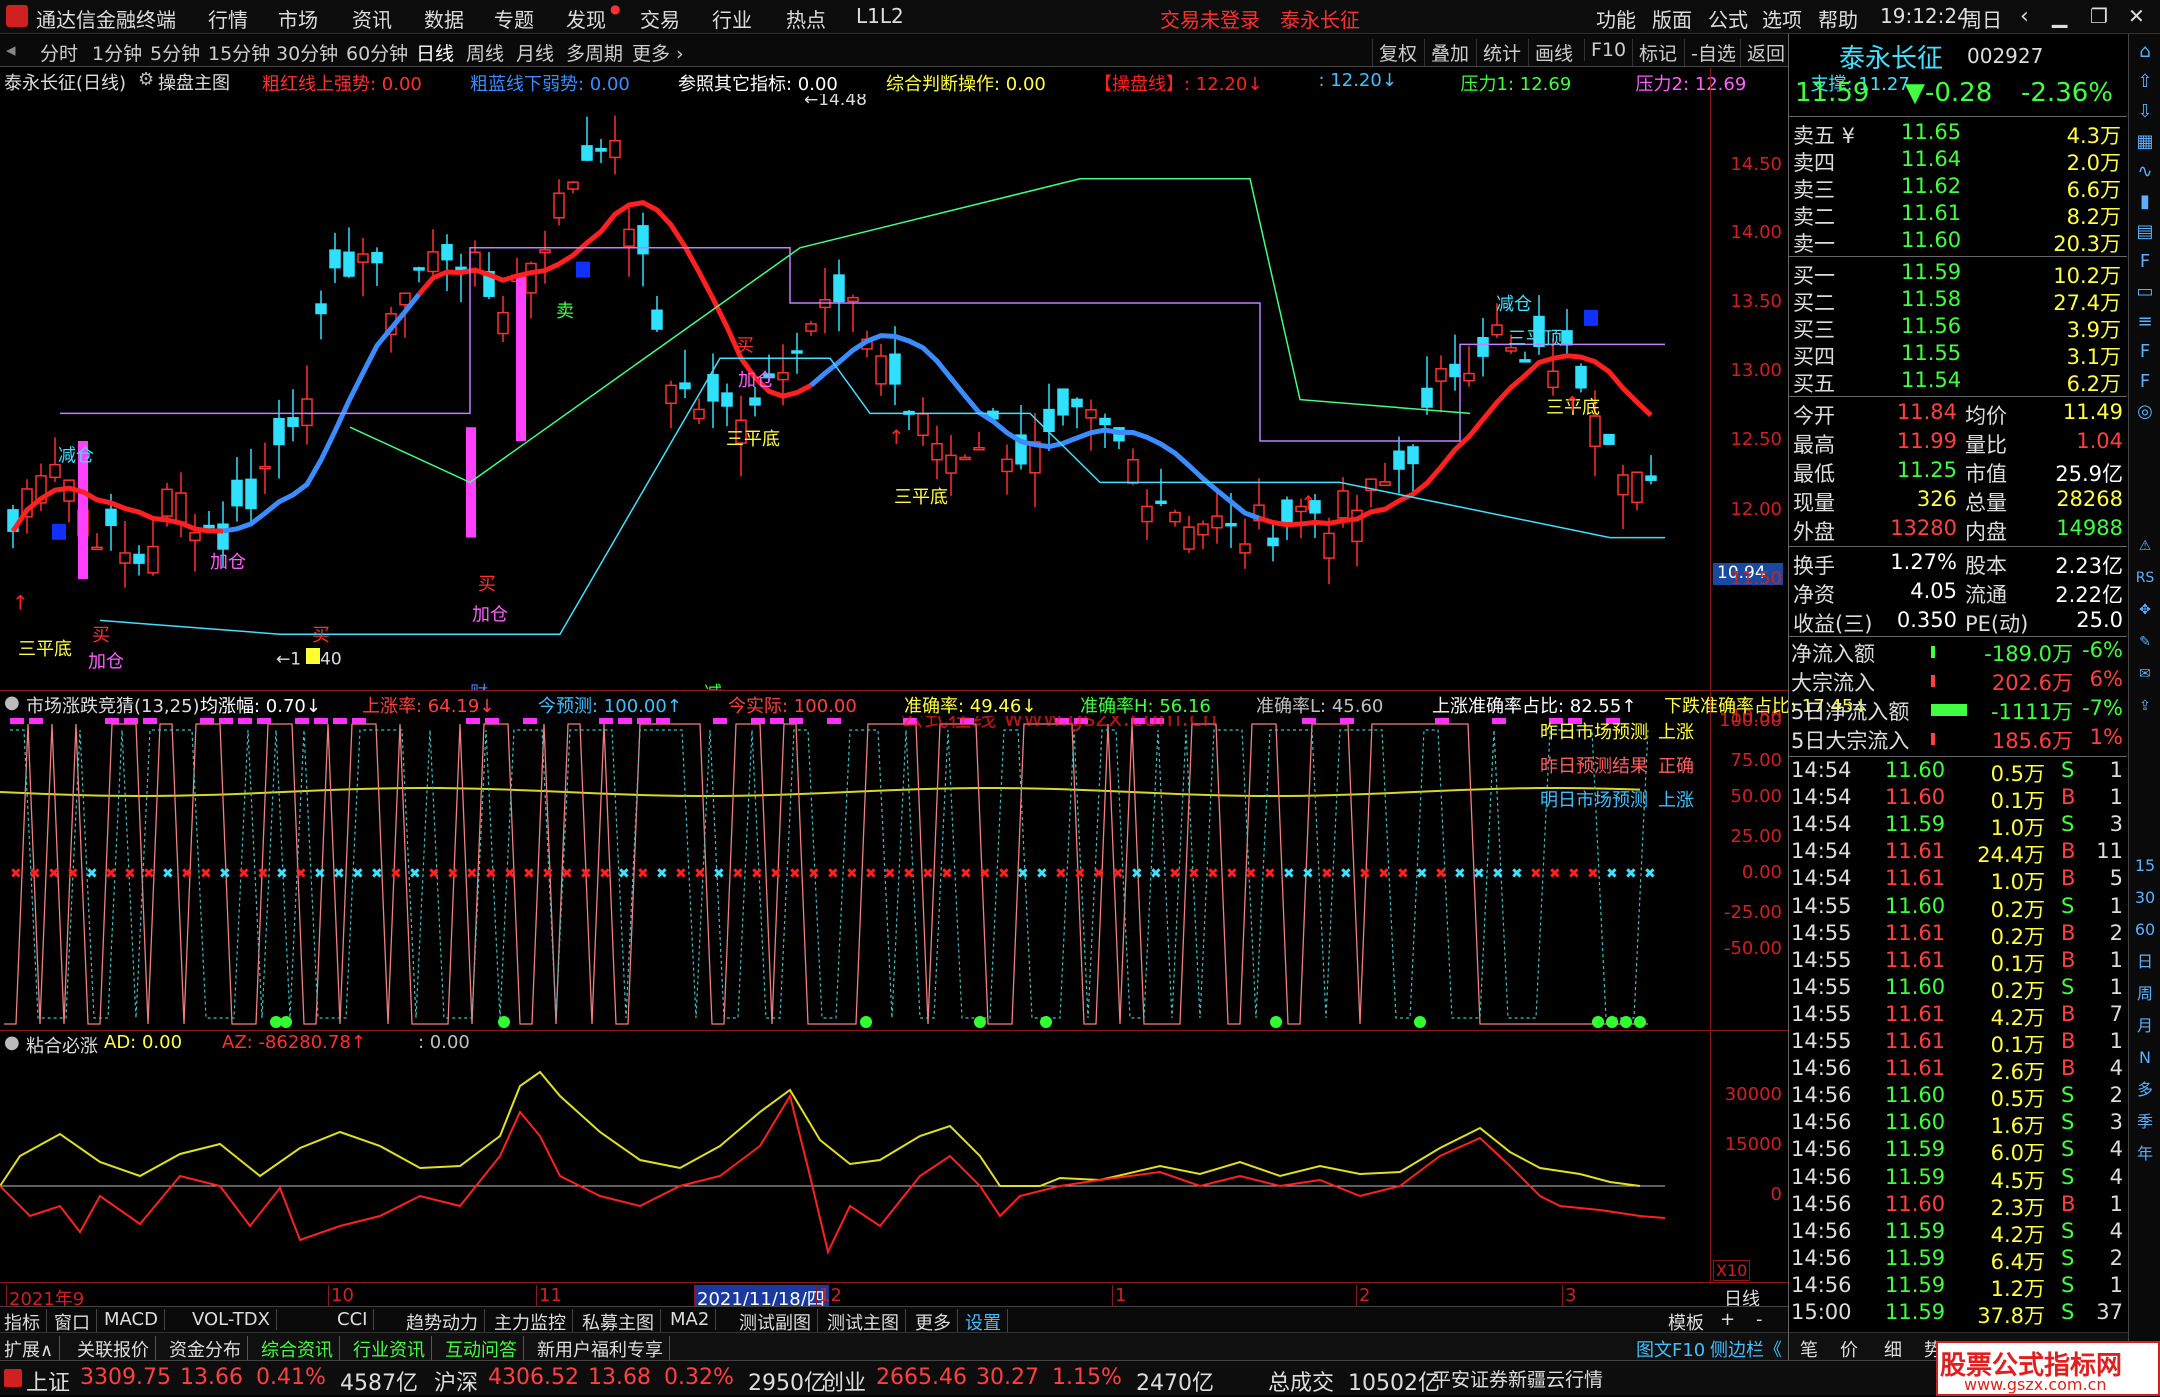 This screenshot has height=1397, width=2160. I want to click on period-tab: 日线, so click(435, 52).